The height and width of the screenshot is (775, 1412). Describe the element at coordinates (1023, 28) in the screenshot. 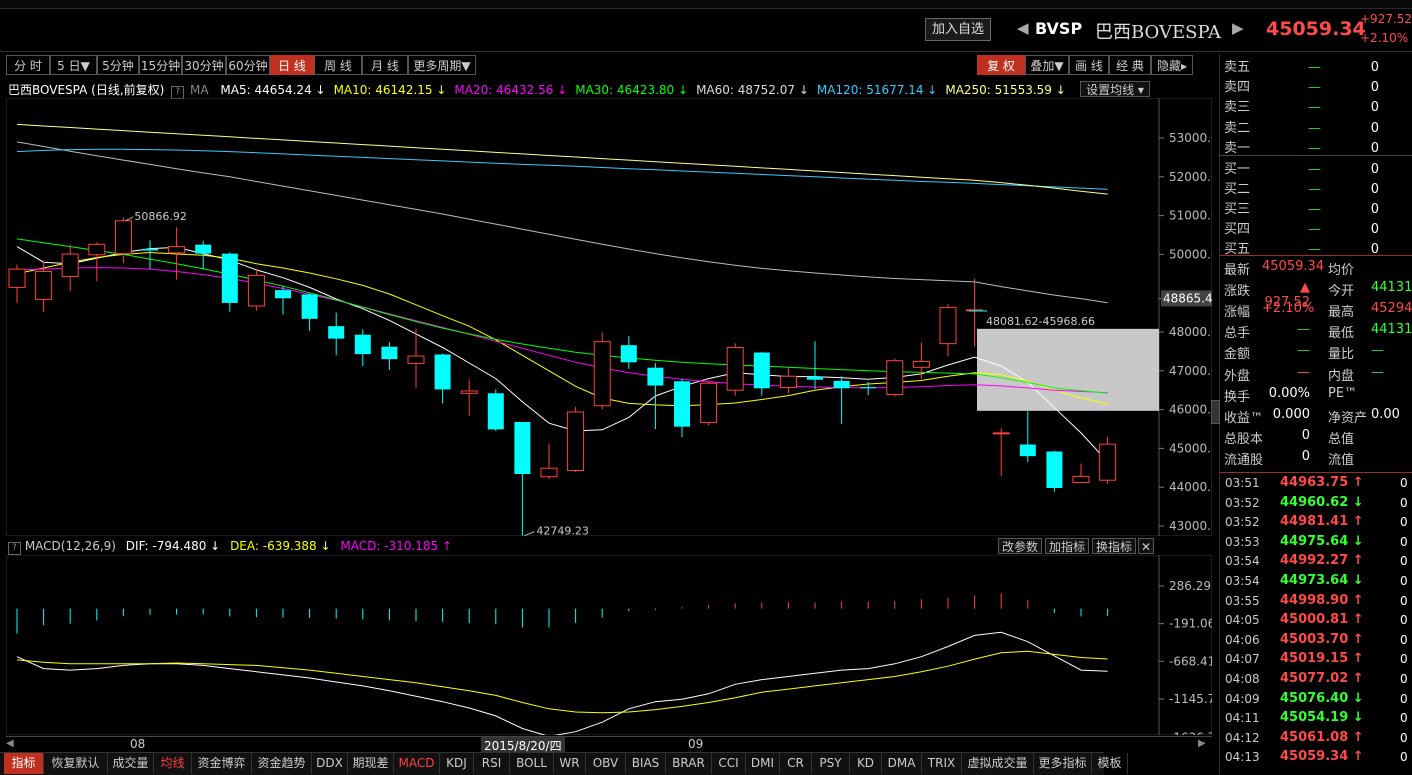

I see `prev-ticker-icon: ◀` at that location.